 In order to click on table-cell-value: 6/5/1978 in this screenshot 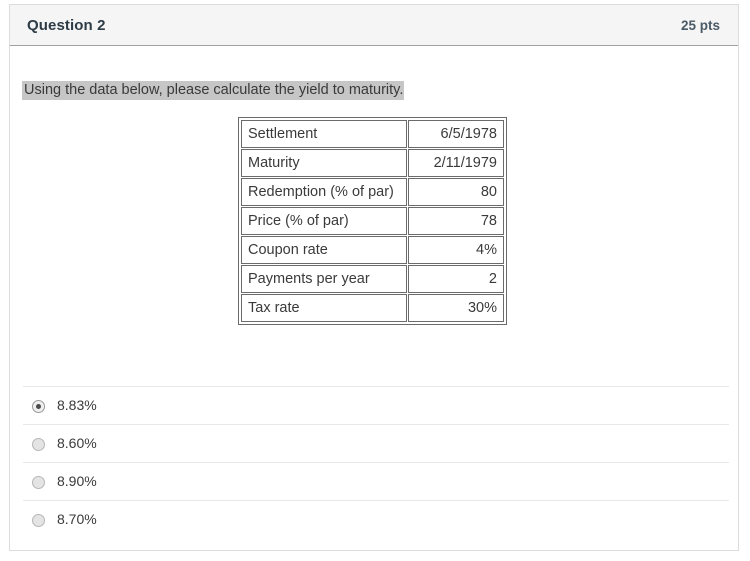, I will do `click(456, 134)`.